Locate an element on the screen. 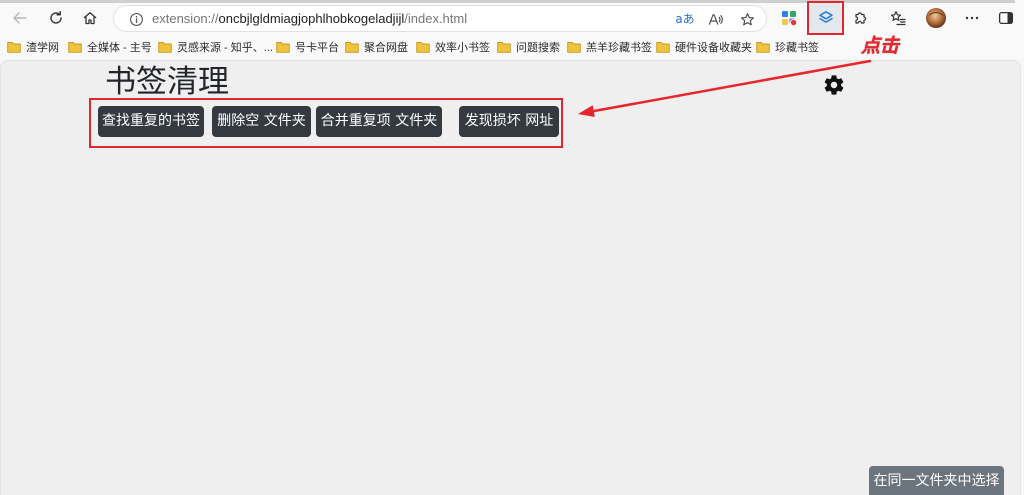 This screenshot has height=495, width=1024. read-aloud-icon is located at coordinates (715, 19).